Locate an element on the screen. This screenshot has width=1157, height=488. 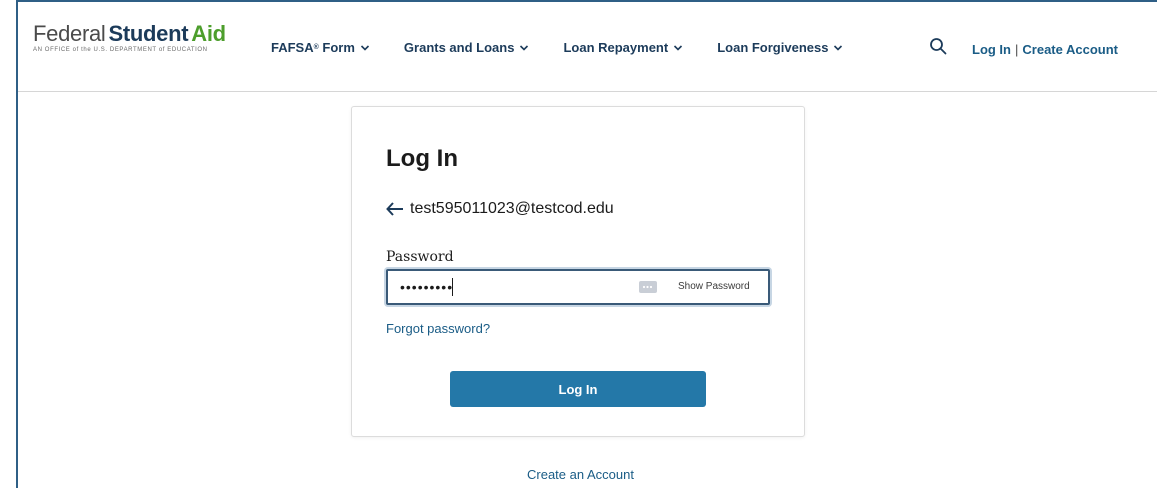
text-caret is located at coordinates (452, 287).